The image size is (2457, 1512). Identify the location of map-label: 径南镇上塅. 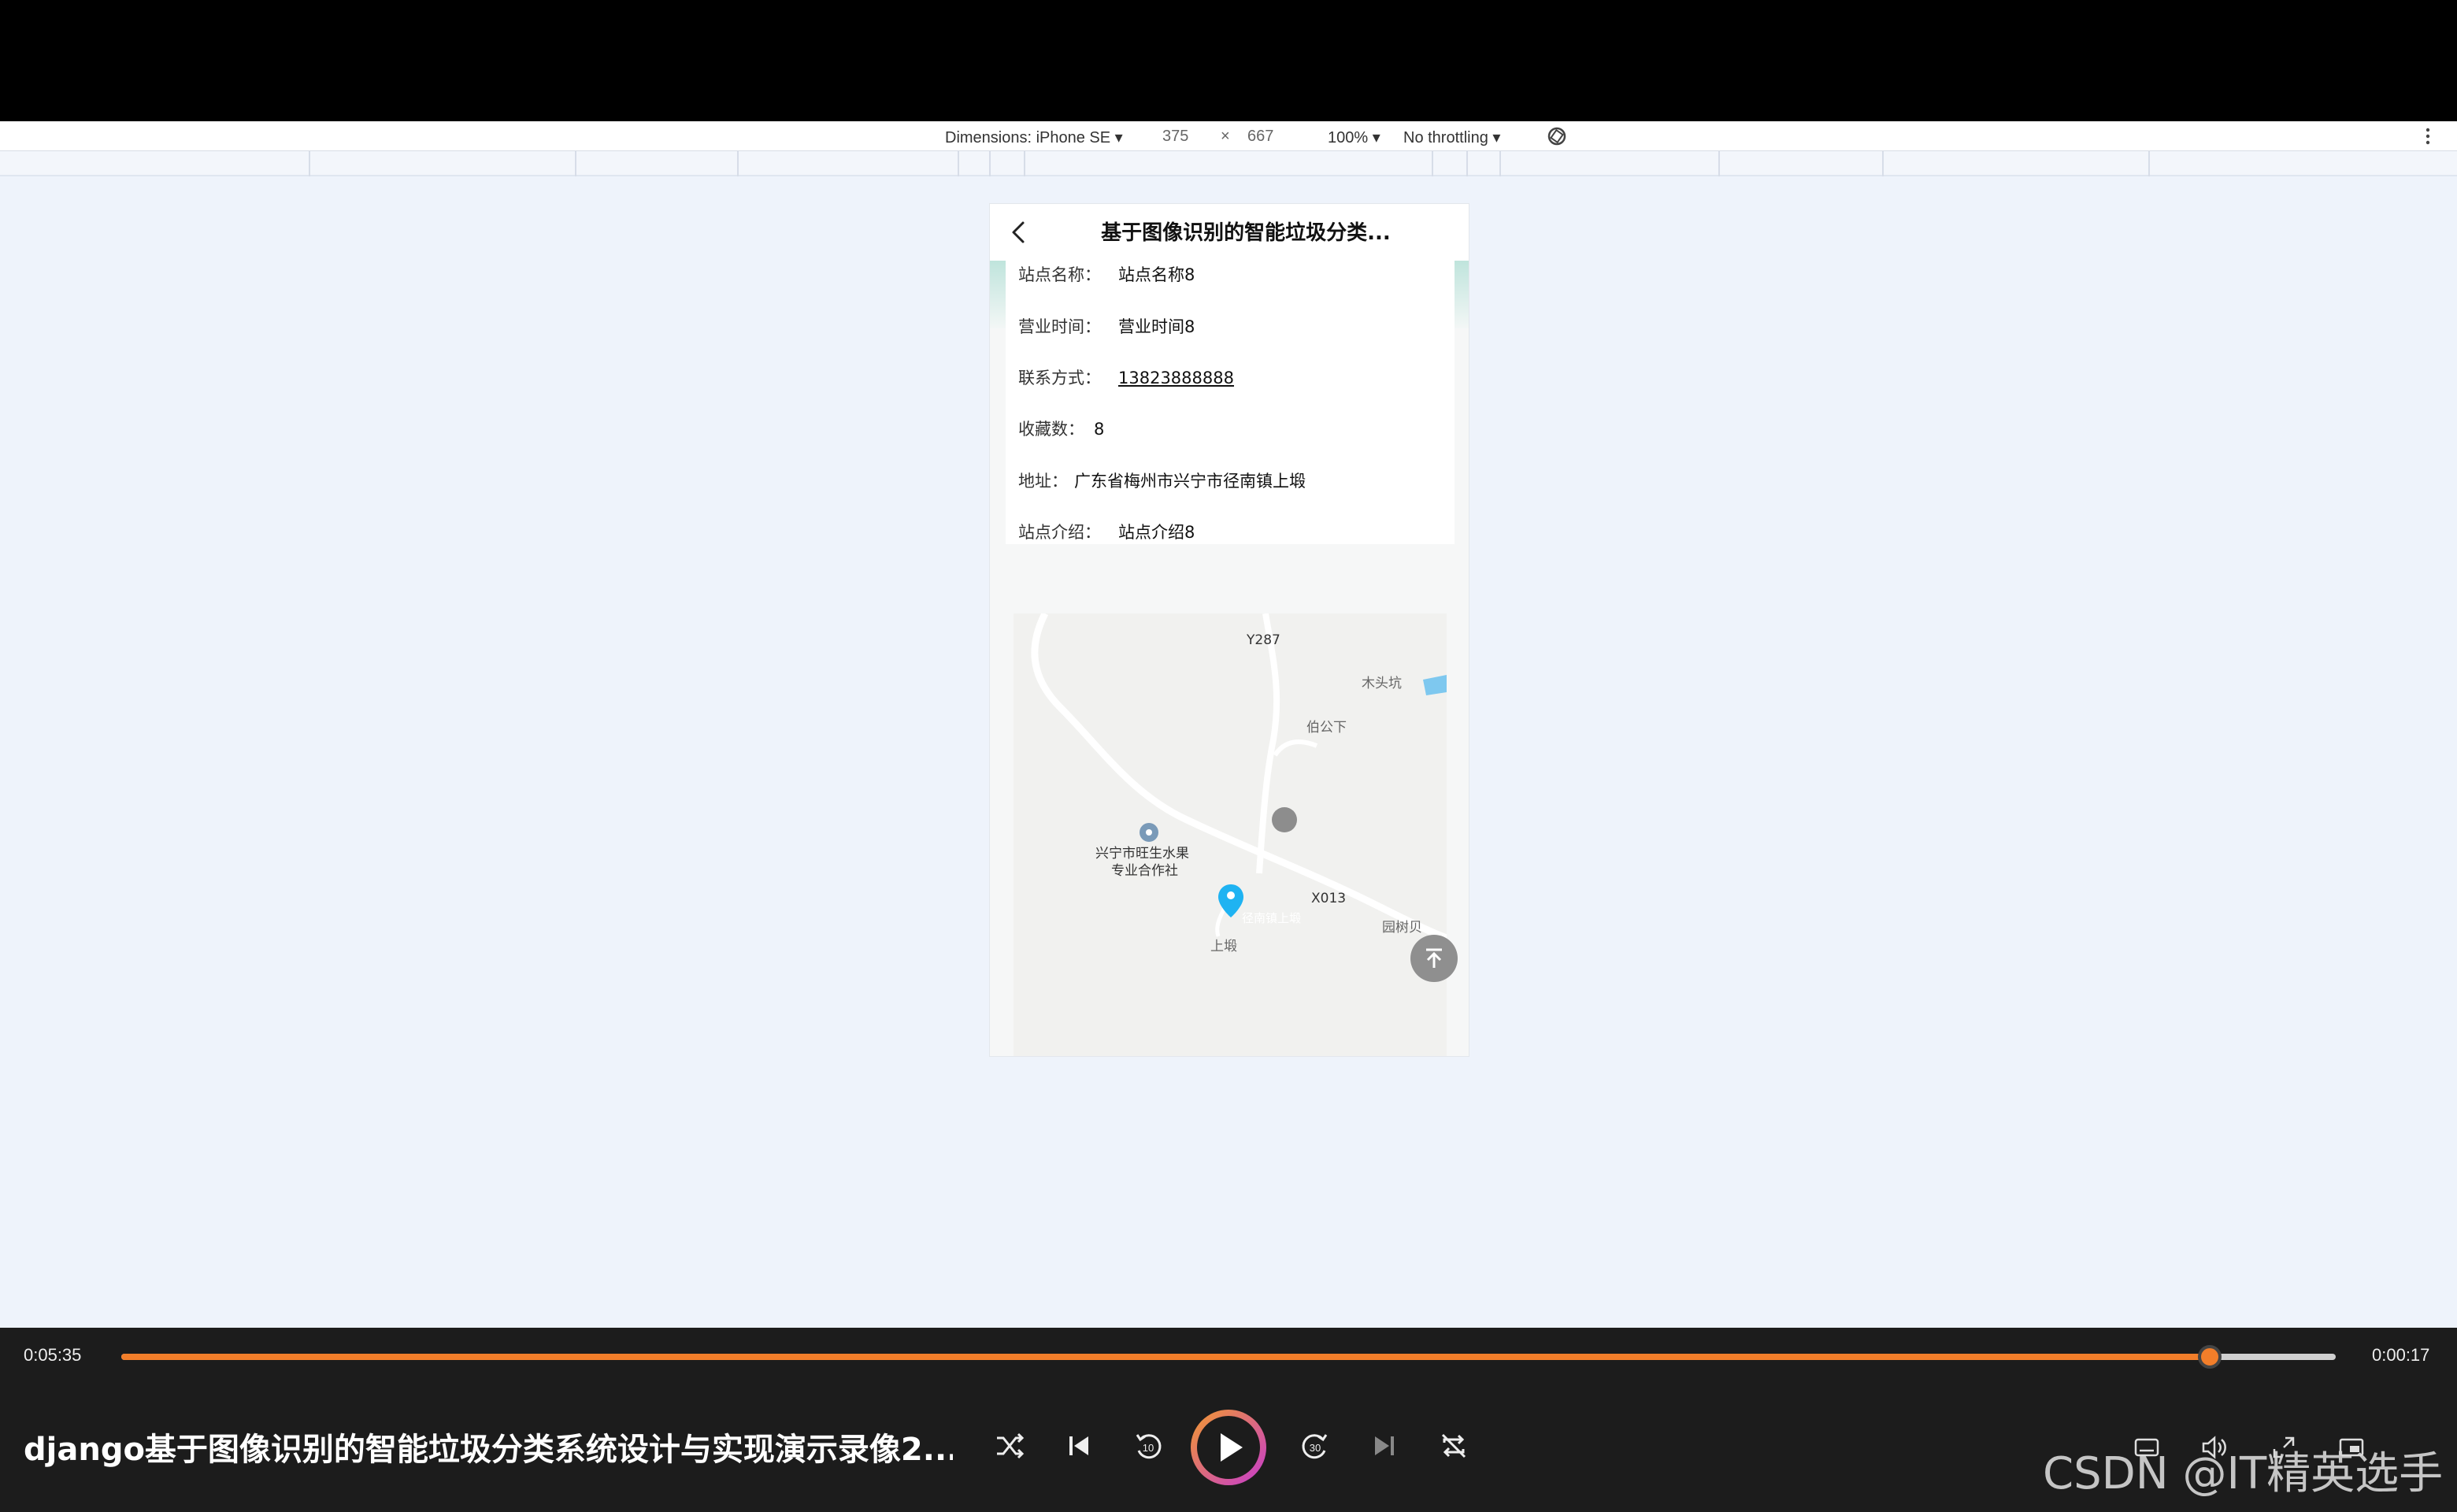
(1272, 918).